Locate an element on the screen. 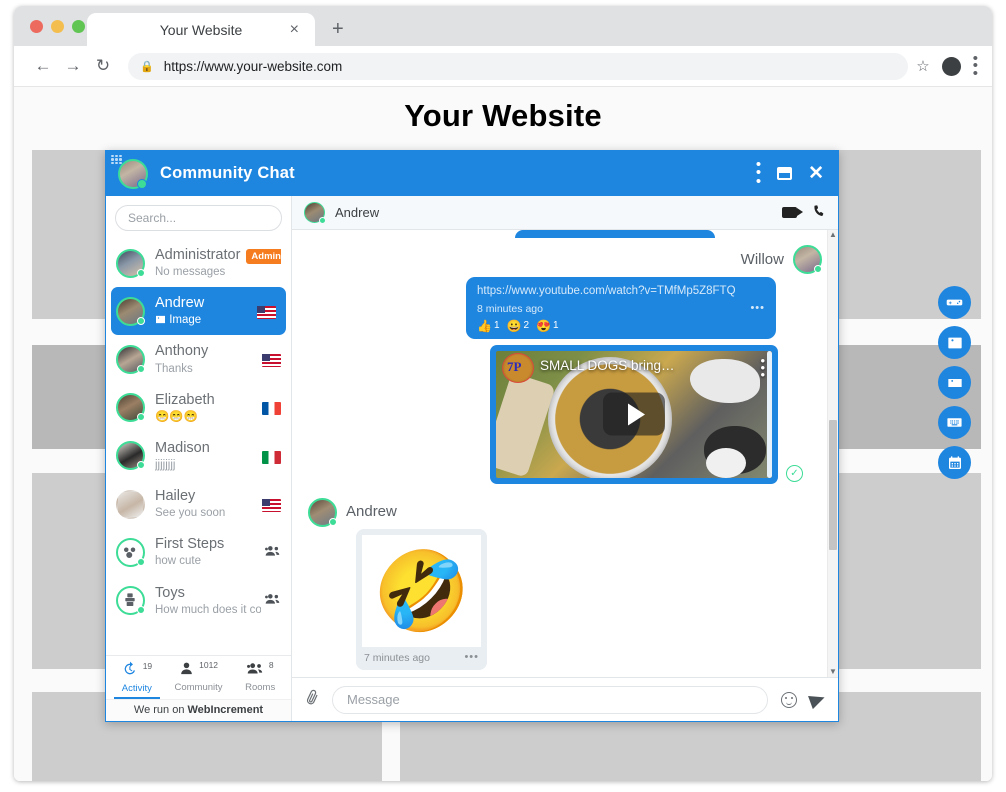 The width and height of the screenshot is (1006, 792). play-icon is located at coordinates (634, 414).